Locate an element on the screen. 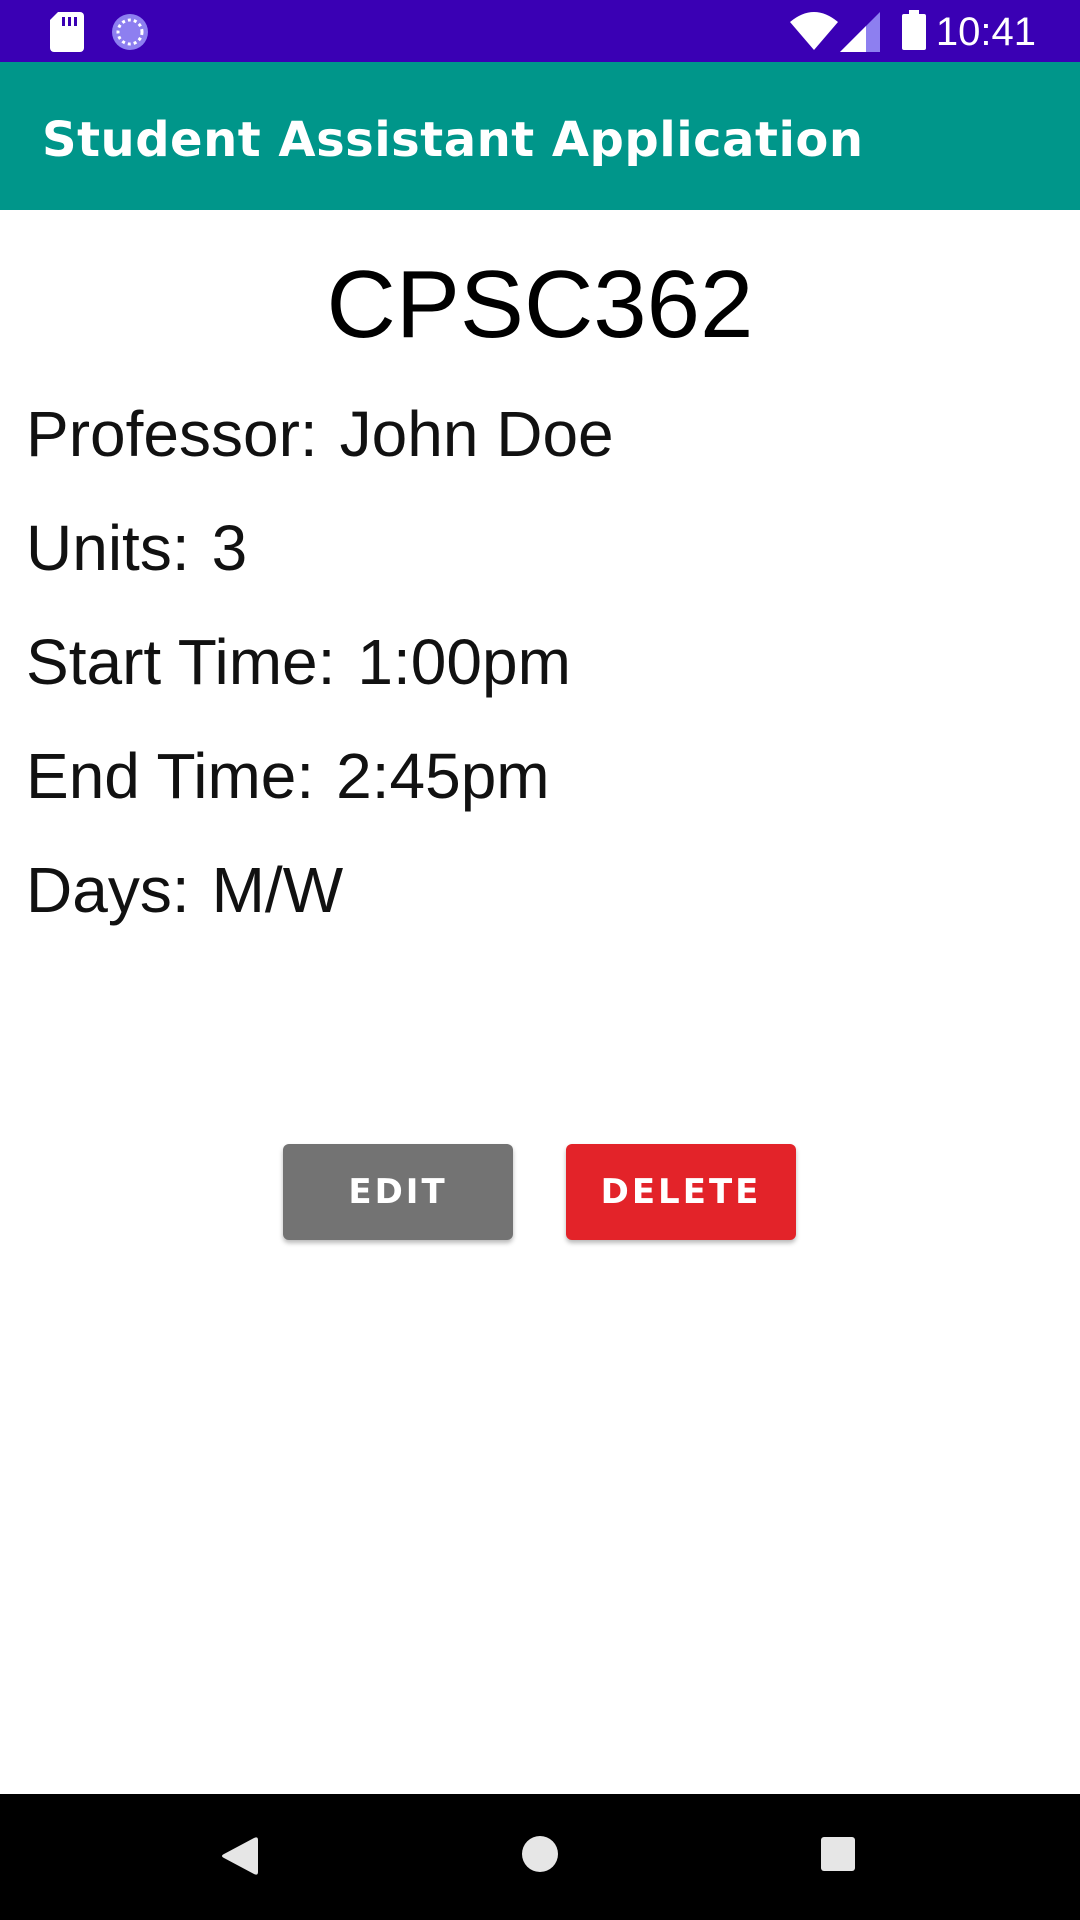  delete-button: DELETE is located at coordinates (681, 1192).